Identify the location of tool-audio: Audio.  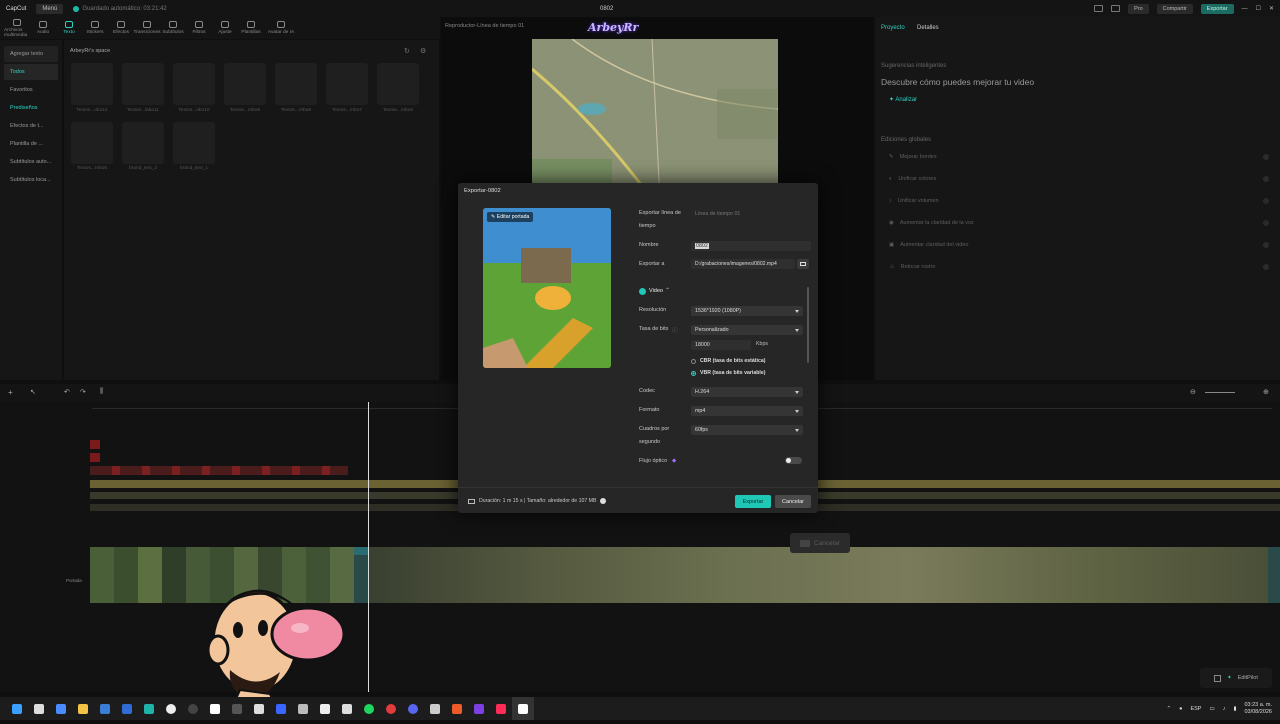
(43, 28).